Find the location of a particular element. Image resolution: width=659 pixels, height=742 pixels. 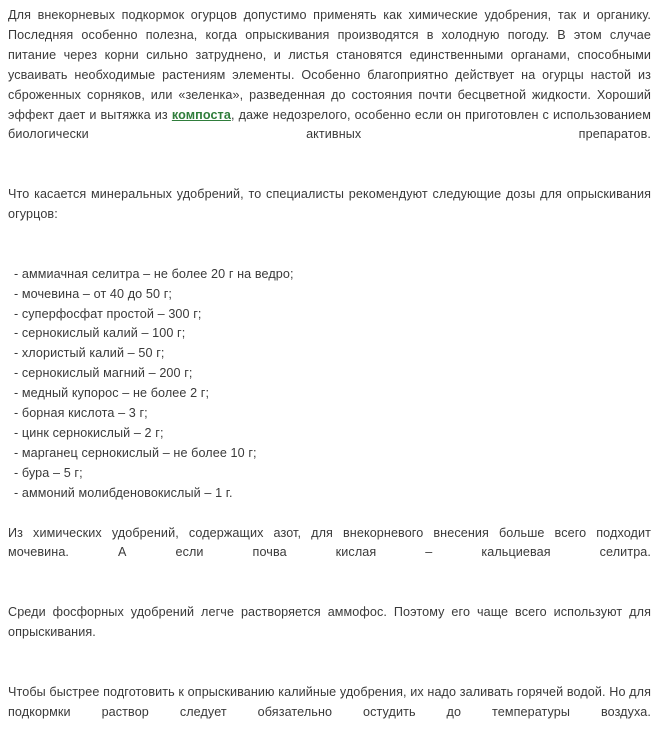

list-item: - медный купорос – не более 2 г; is located at coordinates (112, 393).